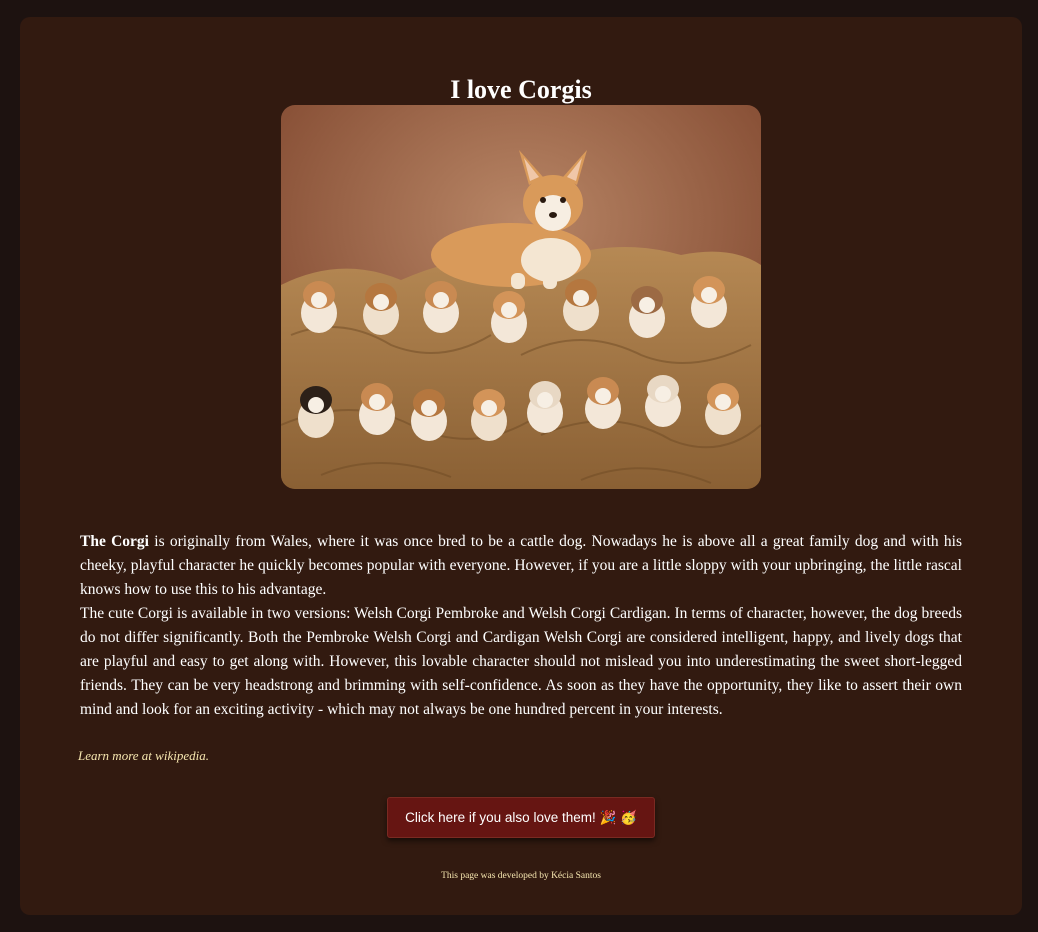 This screenshot has height=932, width=1038. What do you see at coordinates (521, 817) in the screenshot?
I see `love-them-button: Click here if you also love them! 🎉 🥳` at bounding box center [521, 817].